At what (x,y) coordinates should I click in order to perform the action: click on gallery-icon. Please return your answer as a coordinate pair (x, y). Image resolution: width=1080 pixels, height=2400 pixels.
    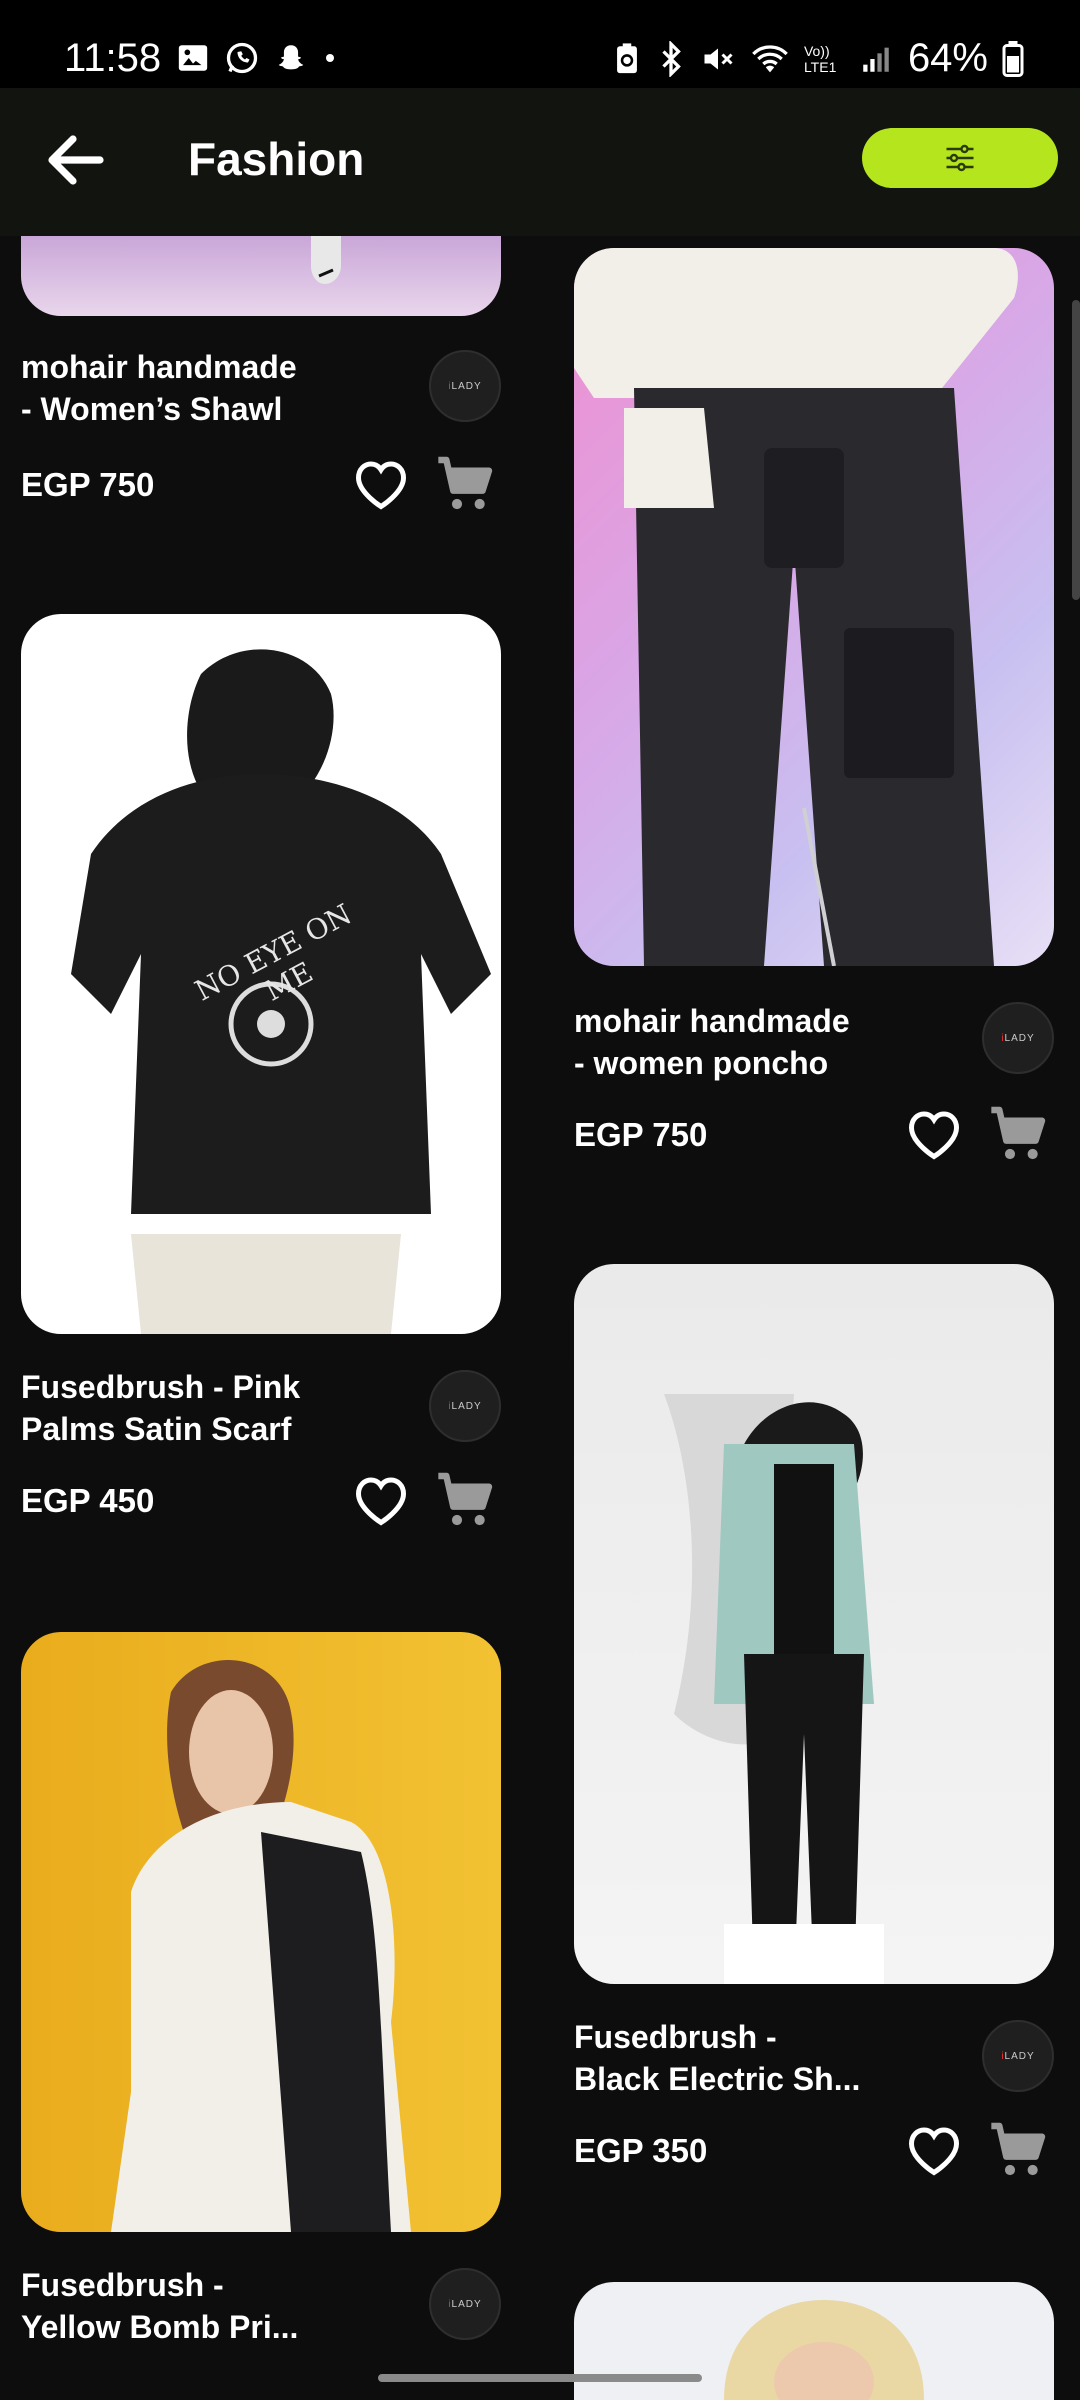
    Looking at the image, I should click on (193, 58).